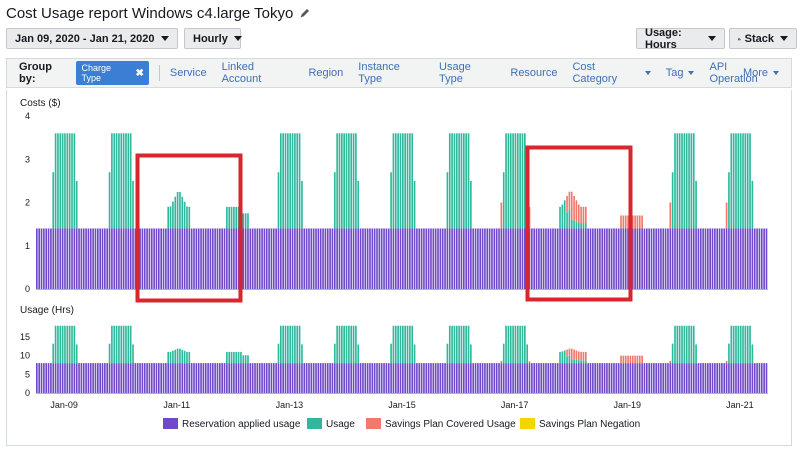  What do you see at coordinates (674, 73) in the screenshot?
I see `group-by-option-label: Tag` at bounding box center [674, 73].